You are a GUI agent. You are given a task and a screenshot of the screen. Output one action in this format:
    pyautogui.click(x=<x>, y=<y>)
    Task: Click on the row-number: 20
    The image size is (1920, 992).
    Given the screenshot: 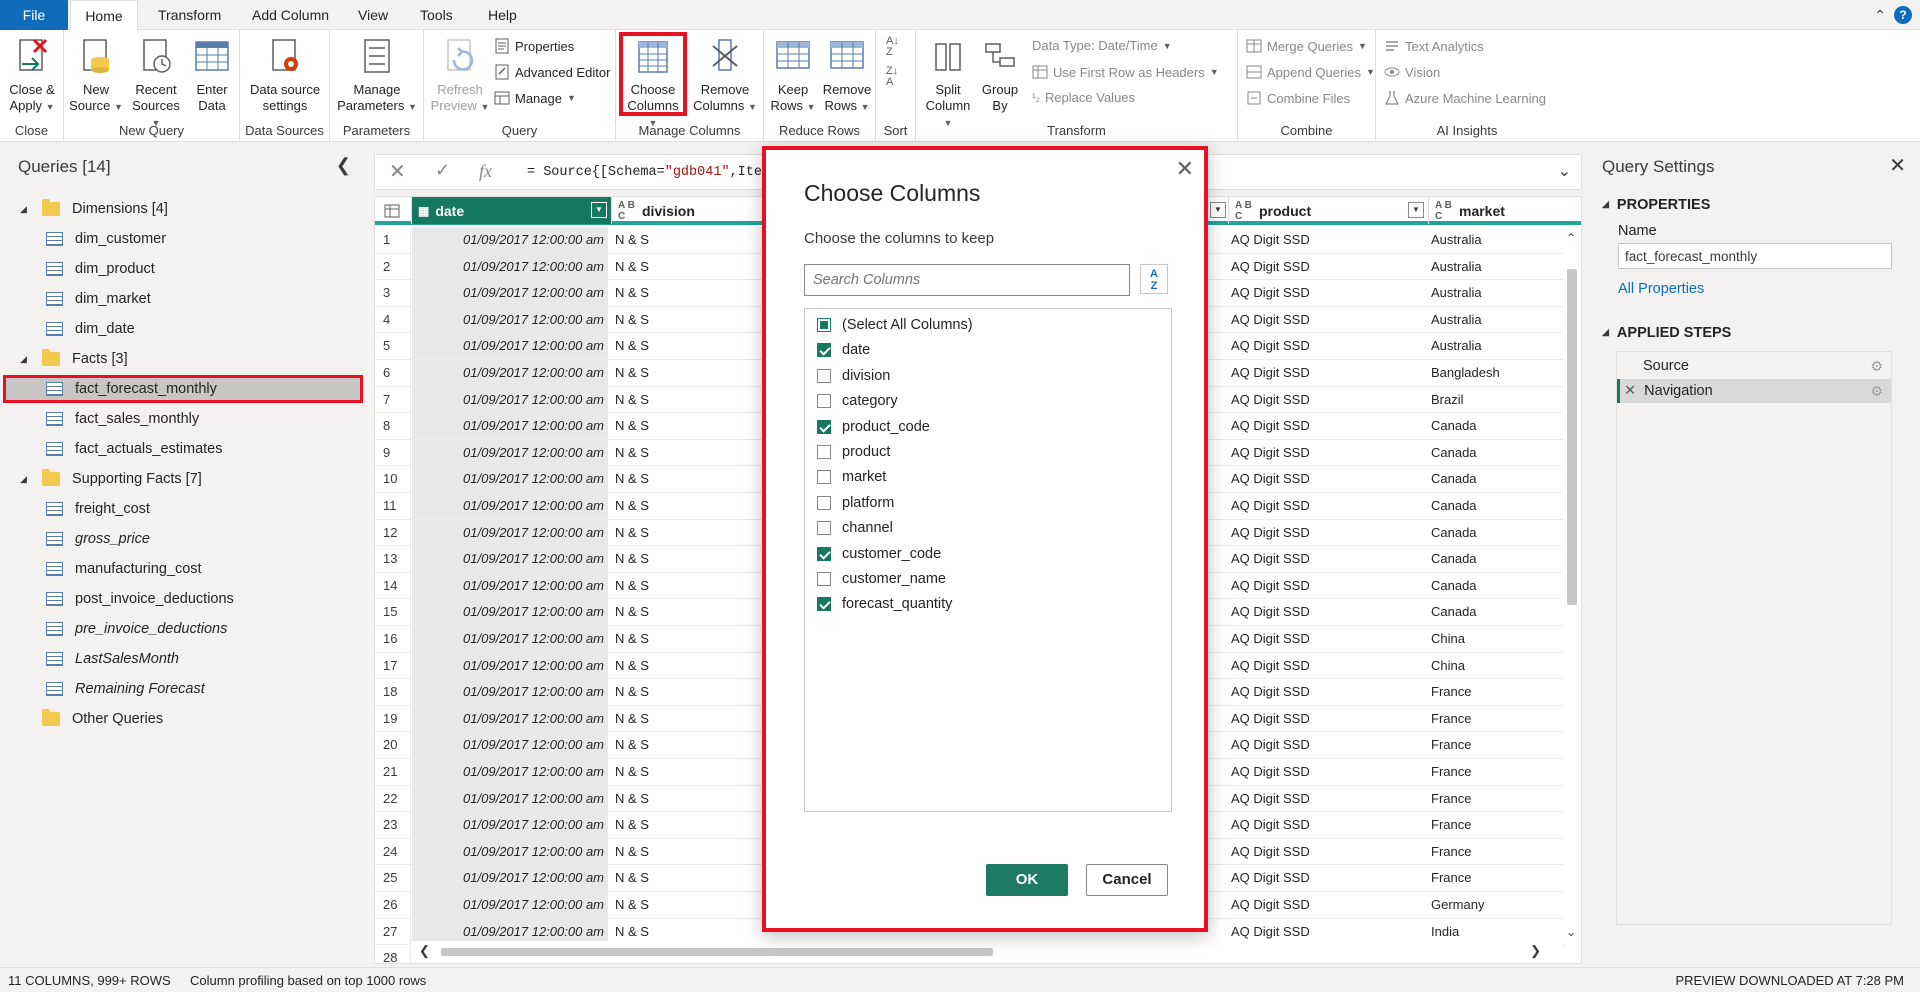 What is the action you would take?
    pyautogui.click(x=393, y=745)
    